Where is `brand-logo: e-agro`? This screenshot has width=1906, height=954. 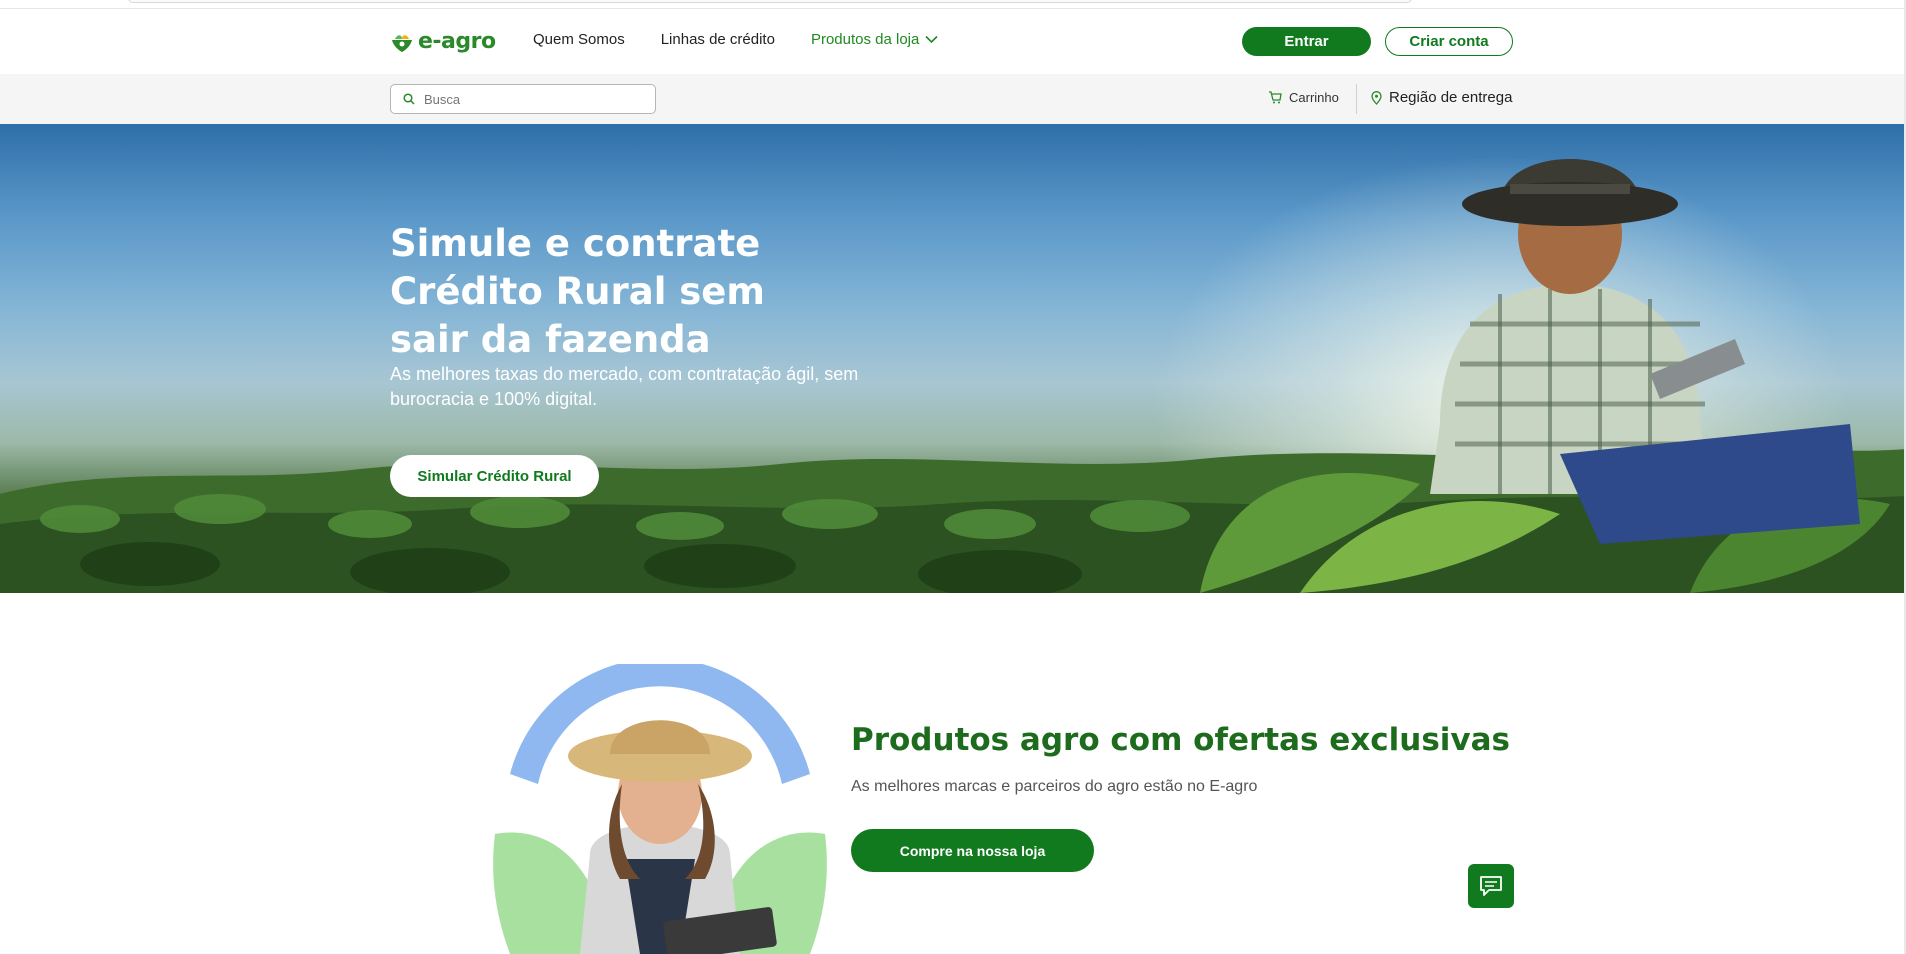 brand-logo: e-agro is located at coordinates (443, 41).